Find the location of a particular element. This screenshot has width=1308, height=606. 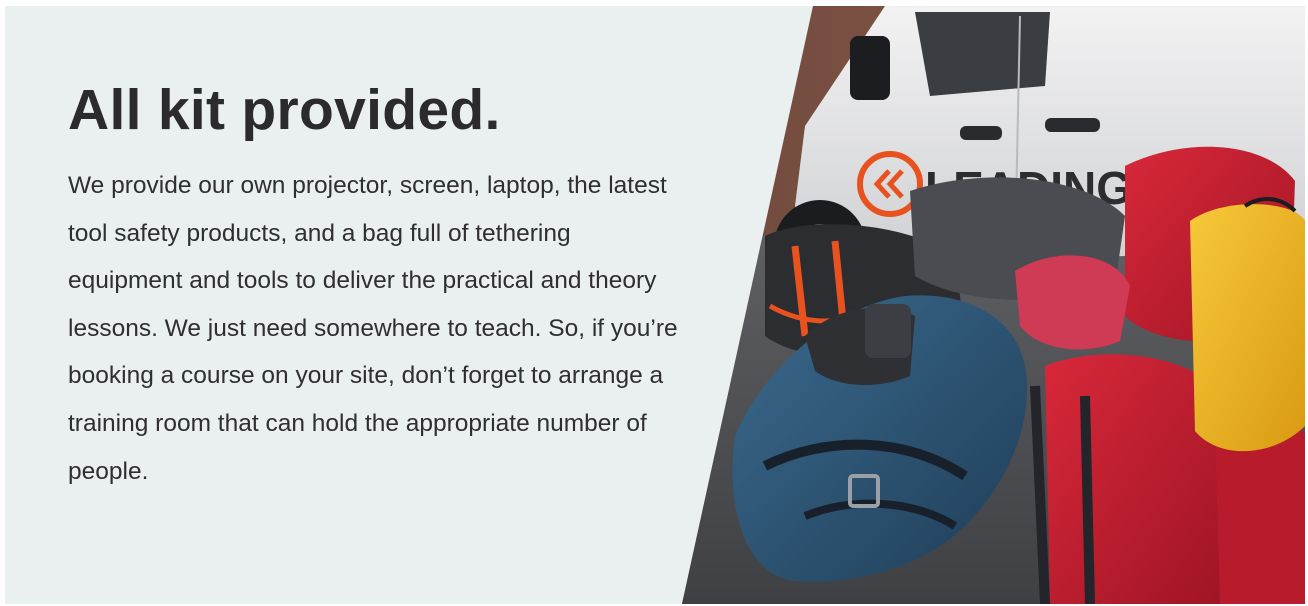

red-bag-bottom is located at coordinates (1132, 479).